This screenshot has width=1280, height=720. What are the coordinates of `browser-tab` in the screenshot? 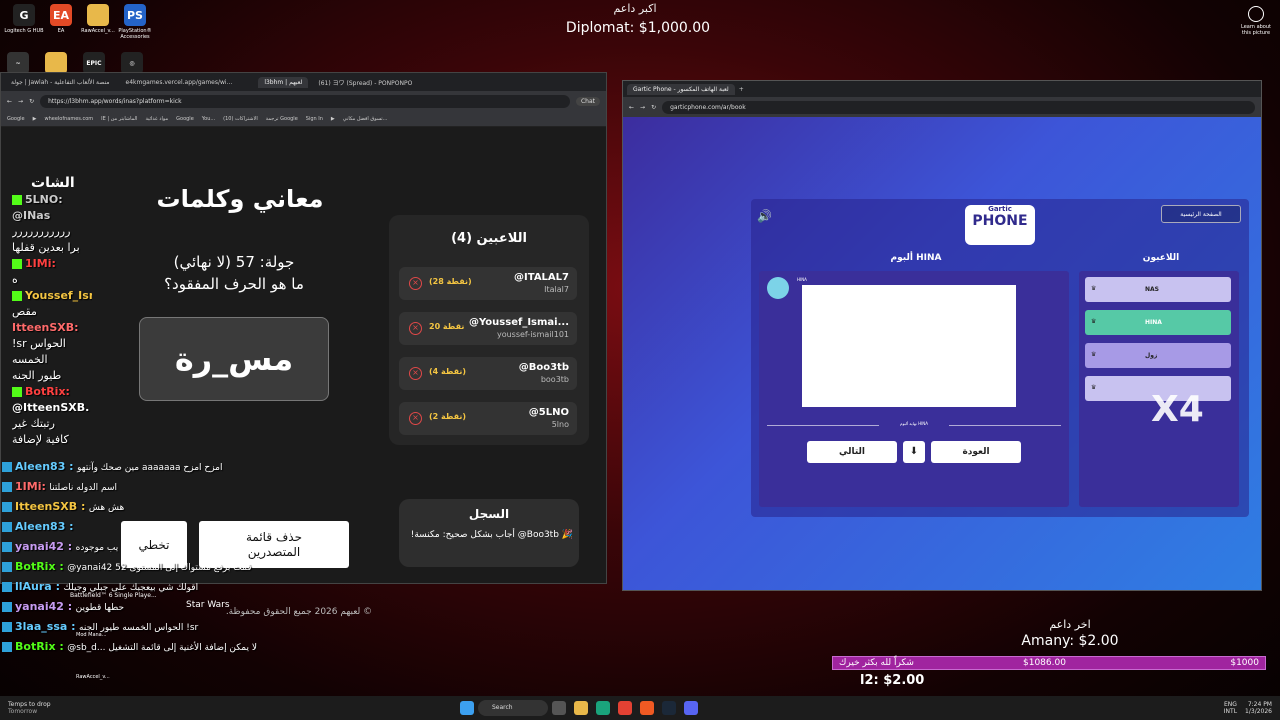 It's located at (248, 82).